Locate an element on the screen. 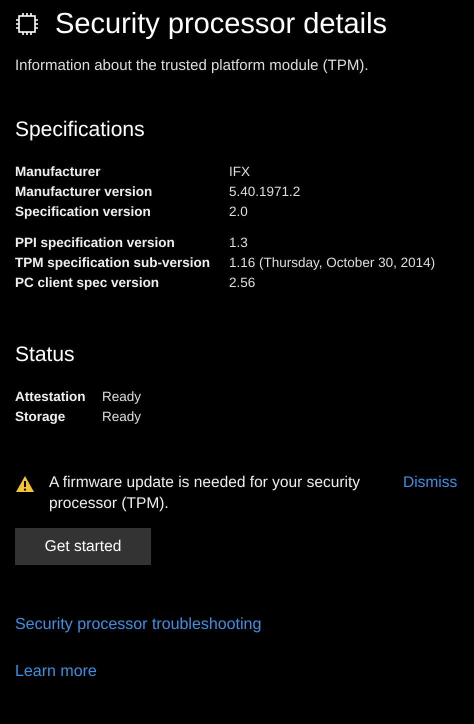  warning-icon is located at coordinates (25, 484).